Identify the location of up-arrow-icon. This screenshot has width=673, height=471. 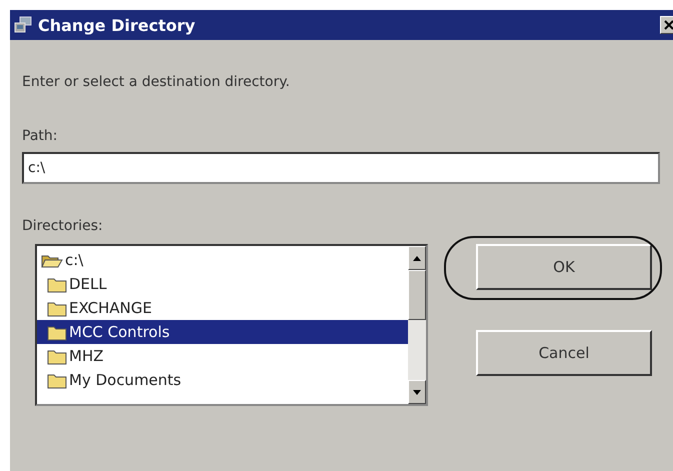
(417, 258).